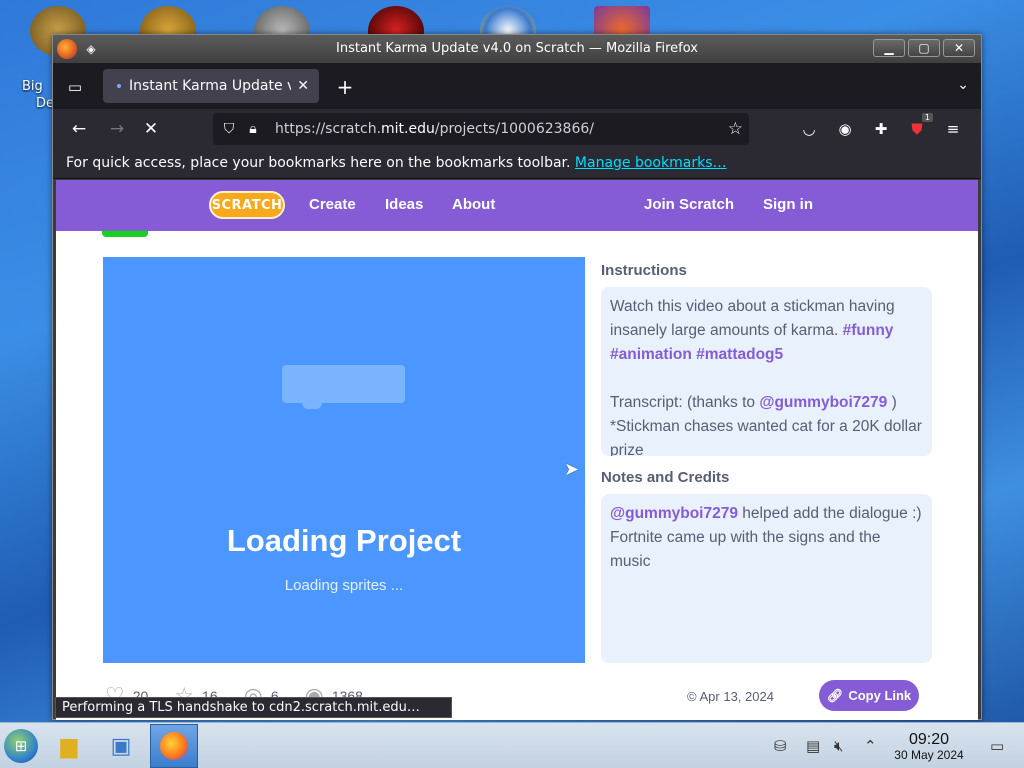 Image resolution: width=1024 pixels, height=768 pixels. What do you see at coordinates (343, 387) in the screenshot?
I see `loading-block-icon` at bounding box center [343, 387].